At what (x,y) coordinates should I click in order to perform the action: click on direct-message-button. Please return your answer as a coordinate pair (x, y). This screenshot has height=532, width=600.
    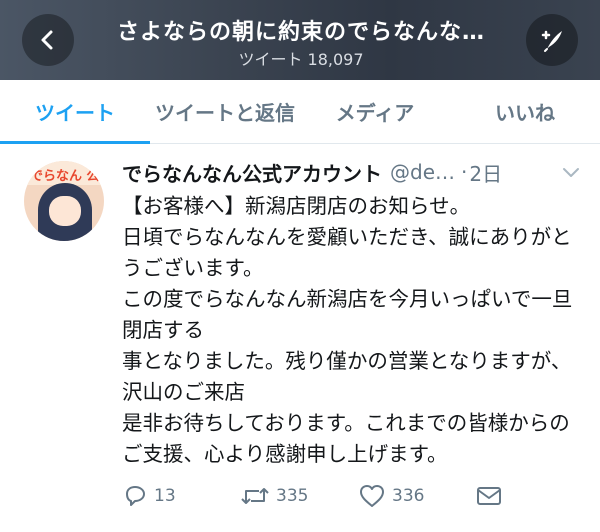
    Looking at the image, I should click on (489, 496).